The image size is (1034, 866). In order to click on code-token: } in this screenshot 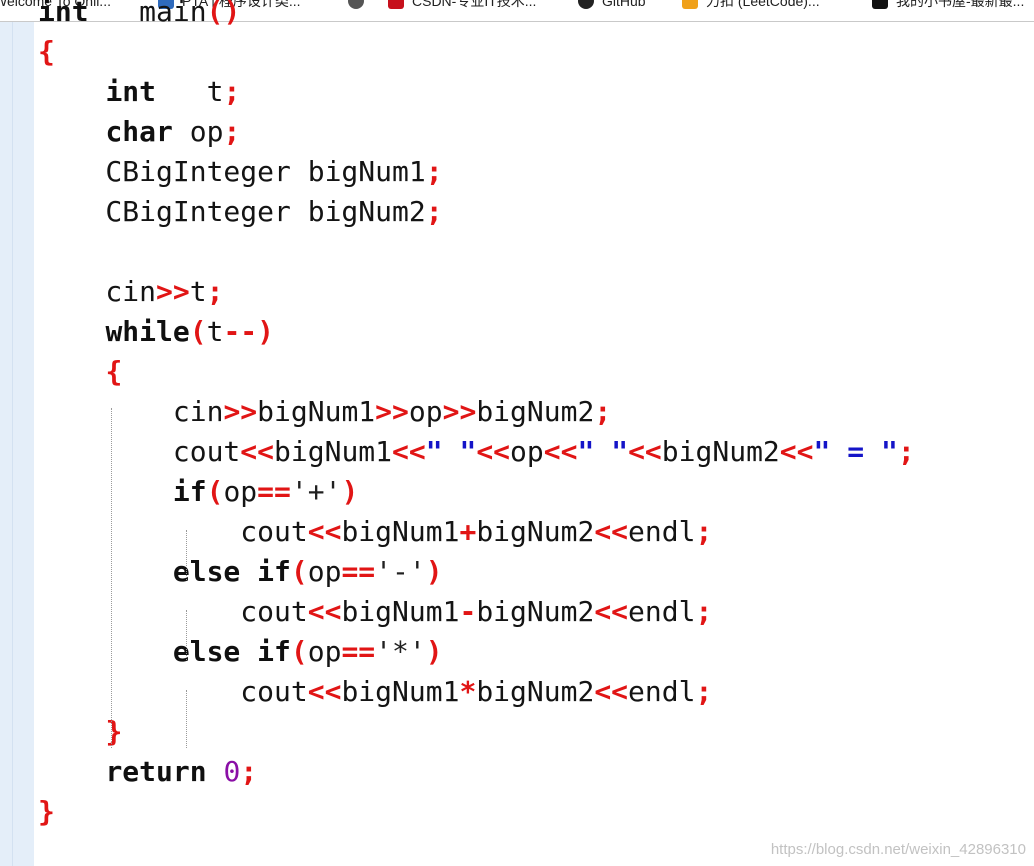, I will do `click(114, 731)`.